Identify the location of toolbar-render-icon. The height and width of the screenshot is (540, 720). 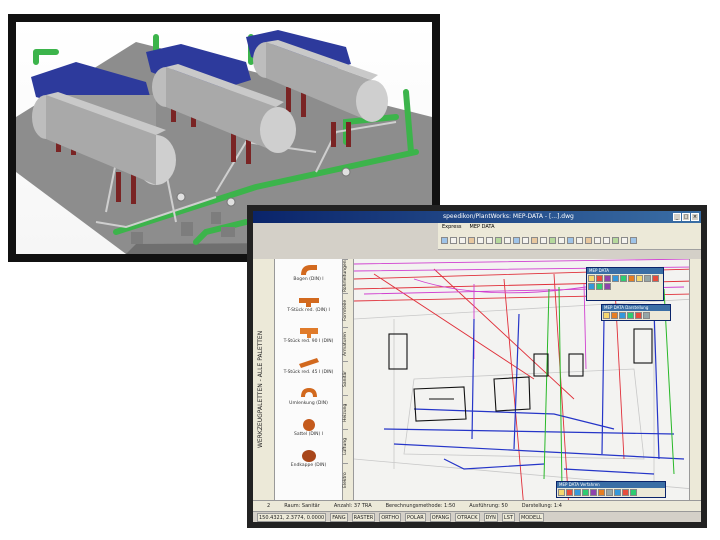
(615, 240).